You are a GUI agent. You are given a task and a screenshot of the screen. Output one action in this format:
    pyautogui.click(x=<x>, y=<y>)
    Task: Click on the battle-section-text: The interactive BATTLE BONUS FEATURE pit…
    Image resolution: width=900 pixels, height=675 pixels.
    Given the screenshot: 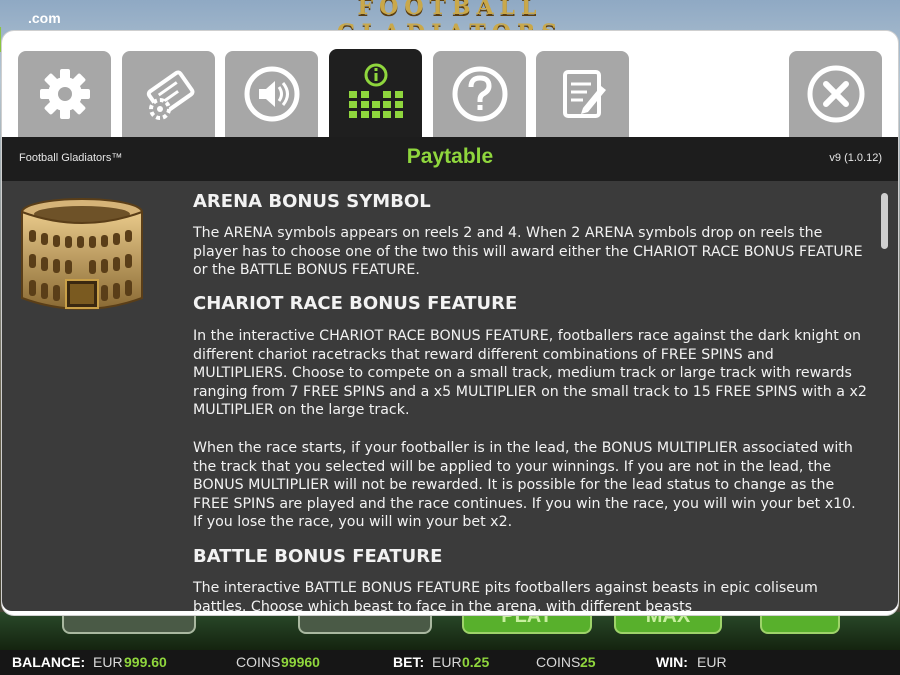 What is the action you would take?
    pyautogui.click(x=505, y=595)
    